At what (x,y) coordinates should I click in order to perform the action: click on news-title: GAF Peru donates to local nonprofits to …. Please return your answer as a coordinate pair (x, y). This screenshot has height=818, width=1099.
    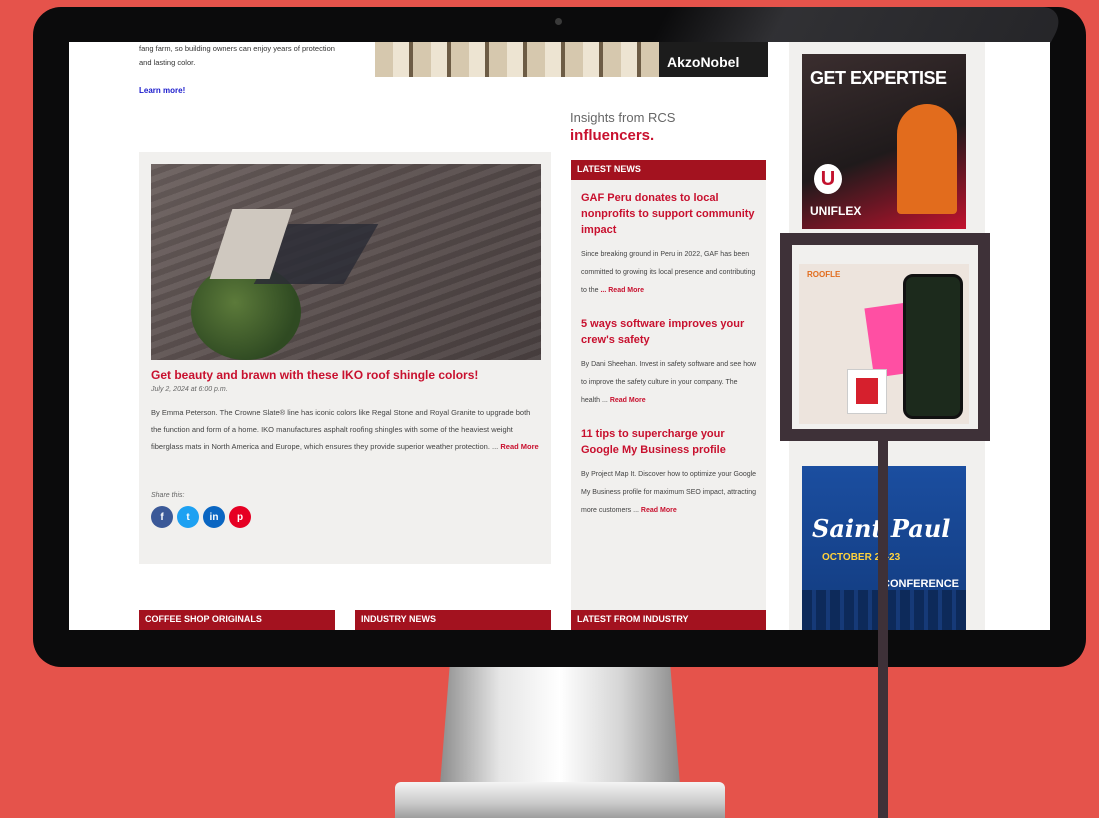
    Looking at the image, I should click on (669, 214).